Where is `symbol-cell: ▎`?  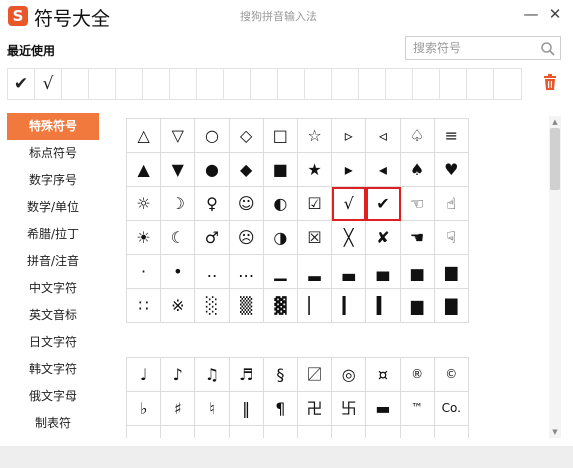
symbol-cell: ▎ is located at coordinates (349, 306).